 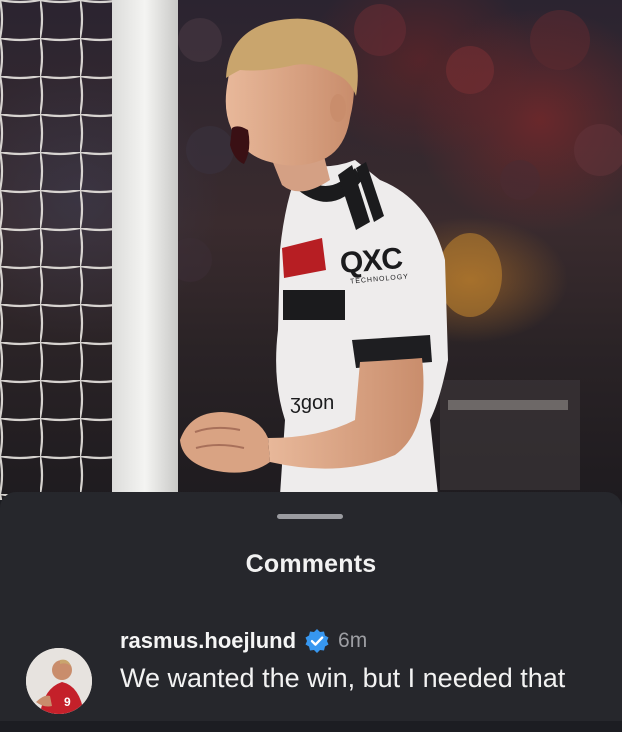 What do you see at coordinates (310, 516) in the screenshot?
I see `sheet-drag-handle` at bounding box center [310, 516].